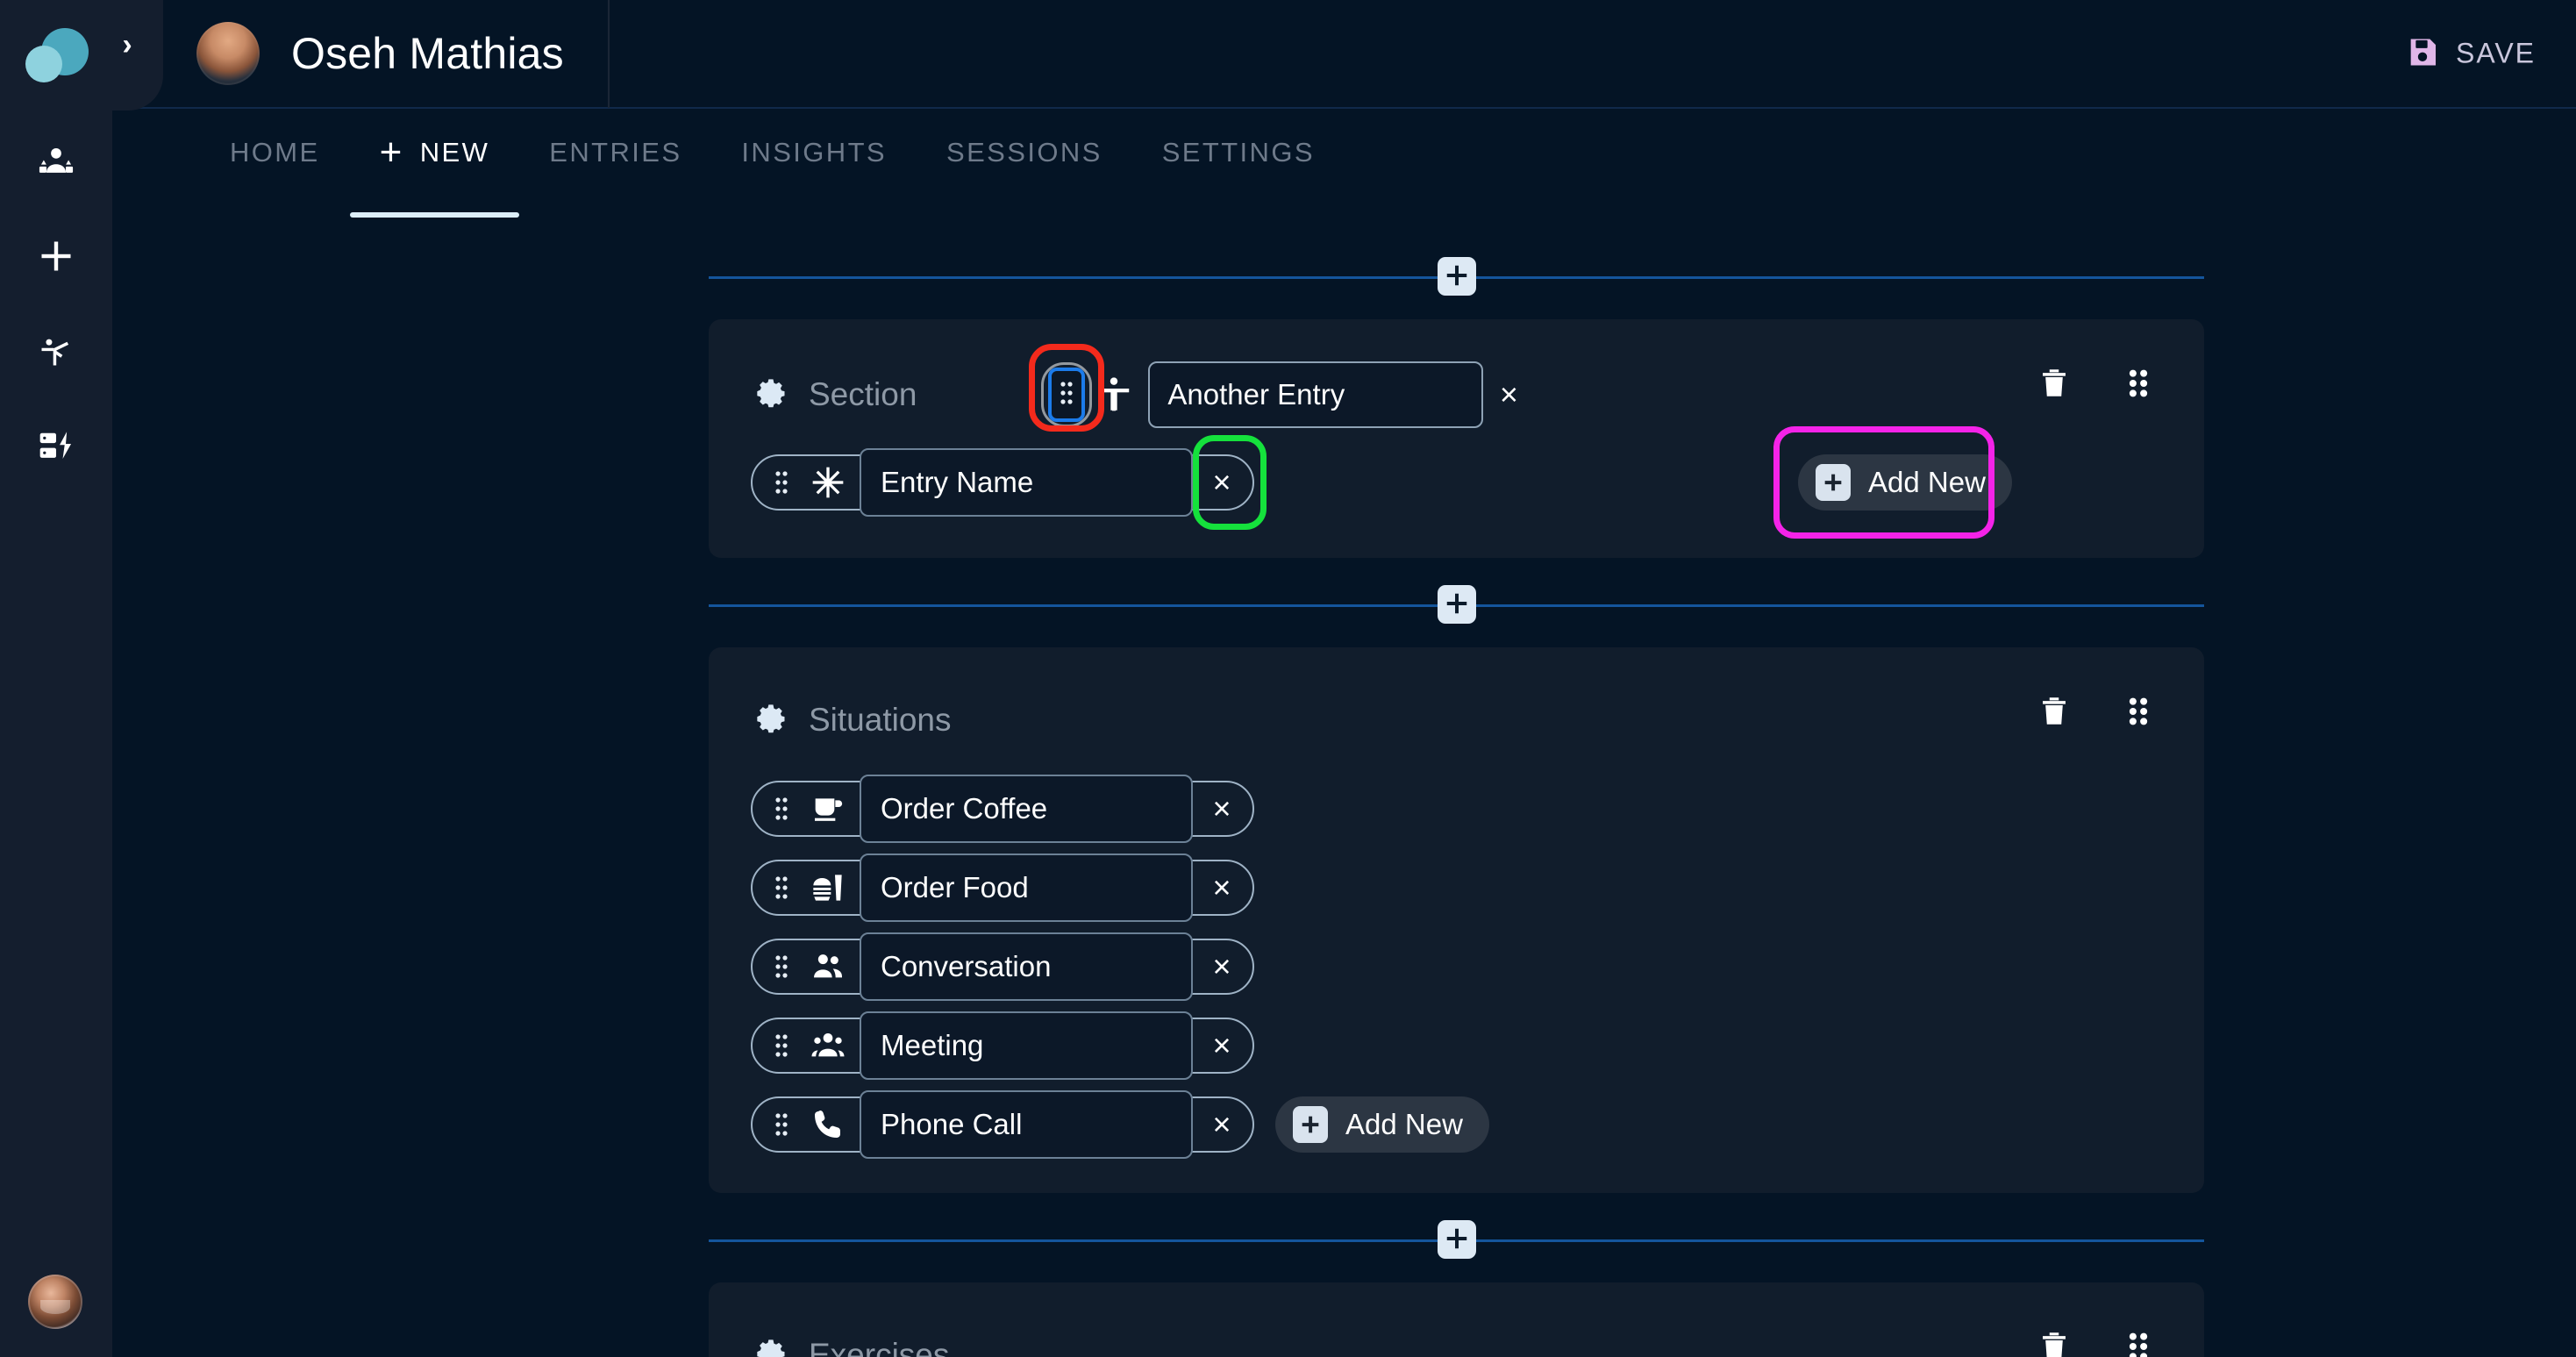 The width and height of the screenshot is (2576, 1357). I want to click on two-circles-logo-icon, so click(57, 54).